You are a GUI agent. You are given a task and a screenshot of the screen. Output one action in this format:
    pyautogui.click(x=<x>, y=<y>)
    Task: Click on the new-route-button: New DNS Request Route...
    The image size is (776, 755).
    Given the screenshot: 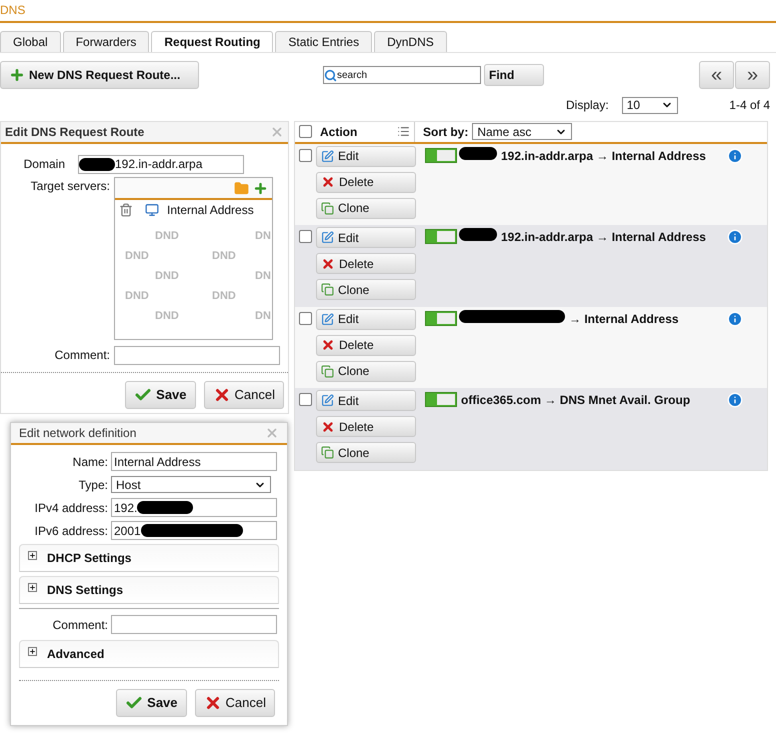 What is the action you would take?
    pyautogui.click(x=99, y=75)
    